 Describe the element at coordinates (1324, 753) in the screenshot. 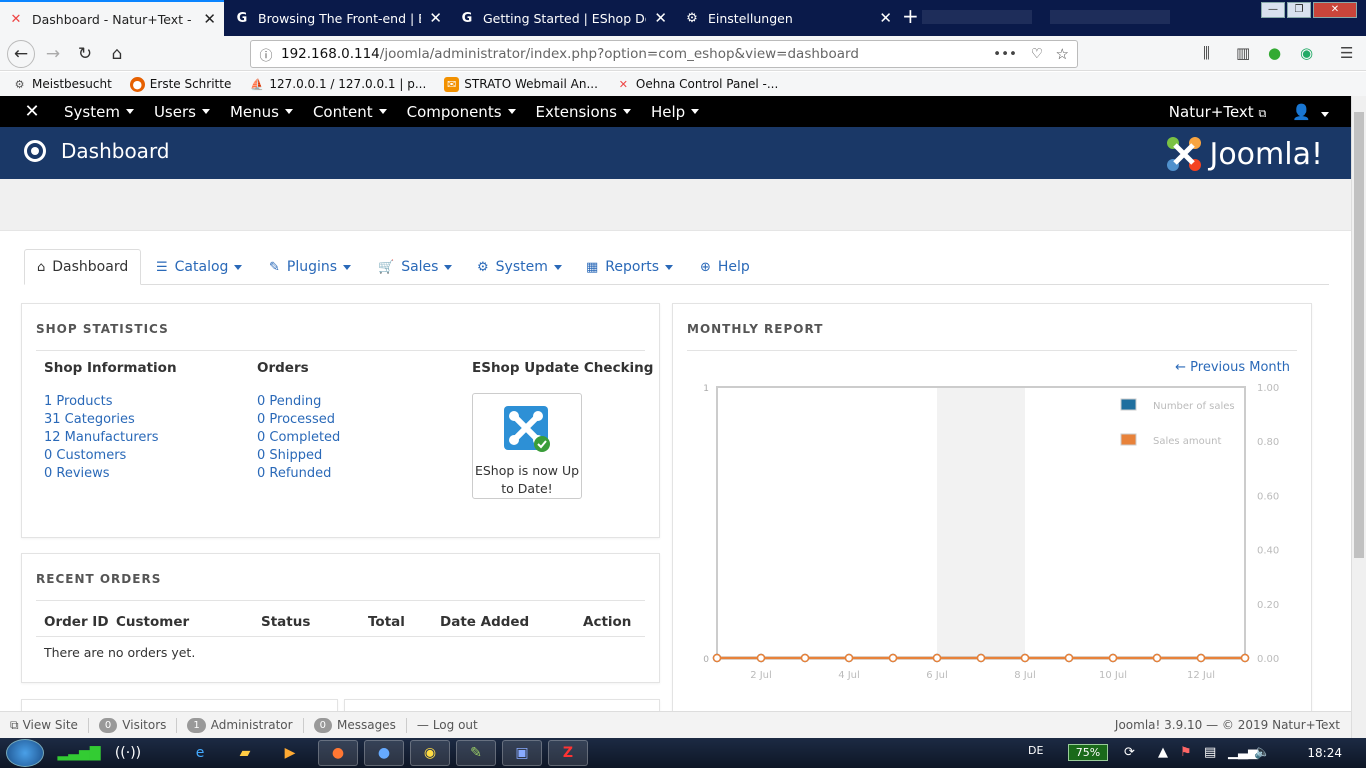

I see `clock: 18:24` at that location.